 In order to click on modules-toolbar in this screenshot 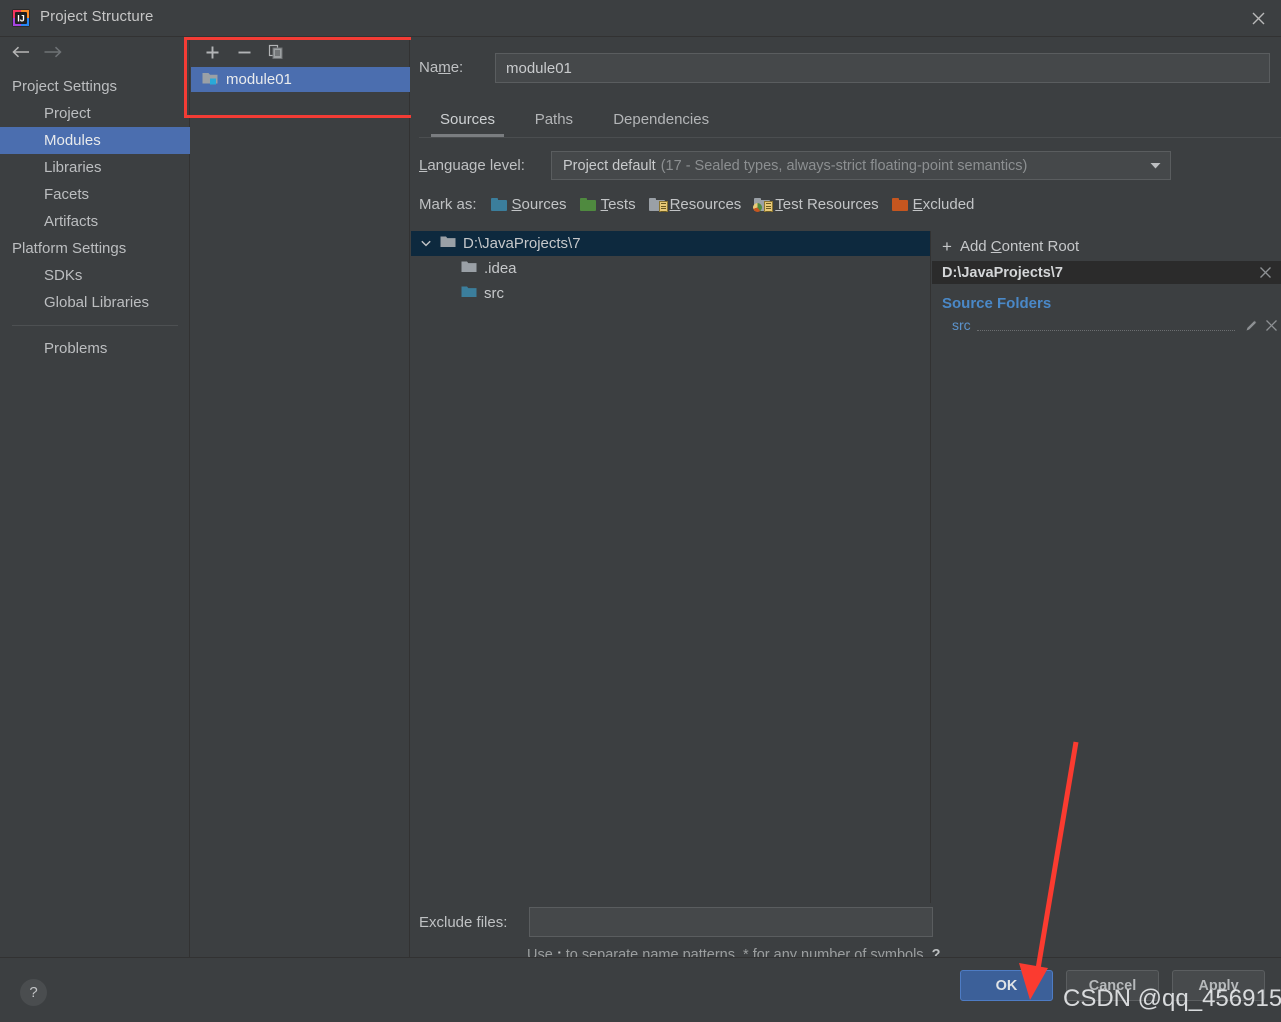, I will do `click(300, 51)`.